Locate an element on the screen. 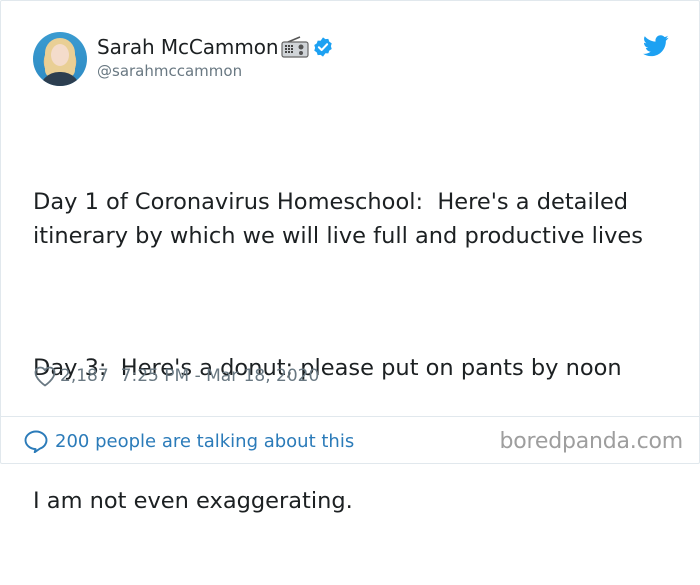 Image resolution: width=700 pixels, height=585 pixels. tweet-paragraph: I am not even exaggerating. is located at coordinates (193, 500).